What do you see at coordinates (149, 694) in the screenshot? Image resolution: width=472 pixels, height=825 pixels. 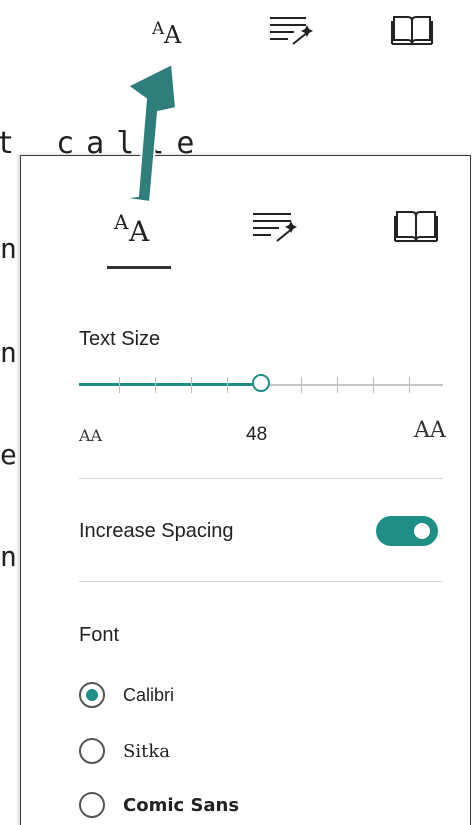 I see `font-option-label: Calibri` at bounding box center [149, 694].